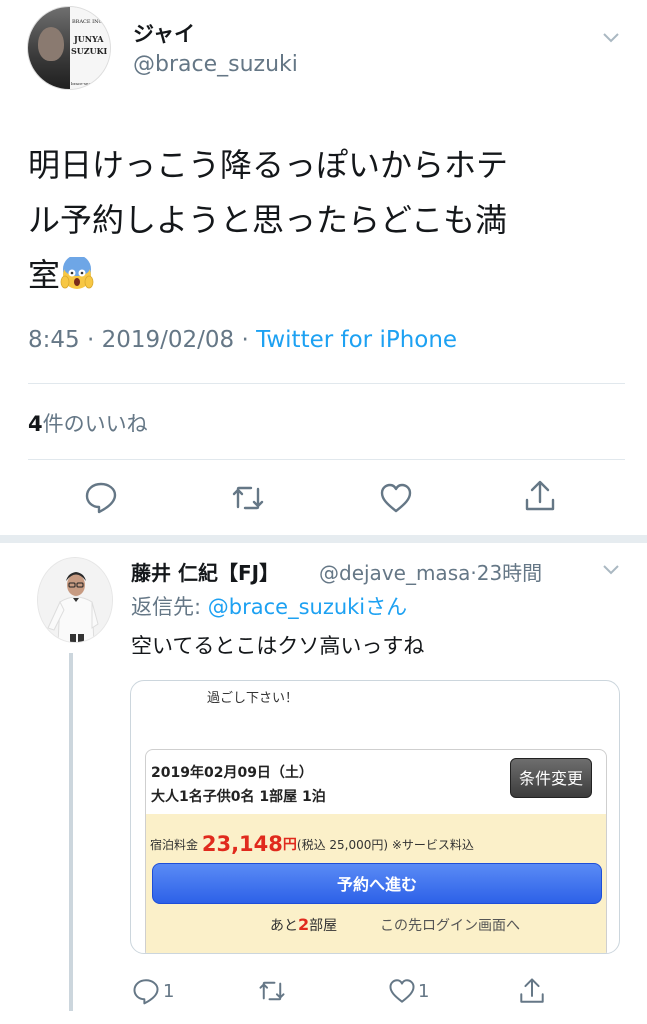 This screenshot has width=647, height=1024. What do you see at coordinates (289, 845) in the screenshot?
I see `price-yen: 円` at bounding box center [289, 845].